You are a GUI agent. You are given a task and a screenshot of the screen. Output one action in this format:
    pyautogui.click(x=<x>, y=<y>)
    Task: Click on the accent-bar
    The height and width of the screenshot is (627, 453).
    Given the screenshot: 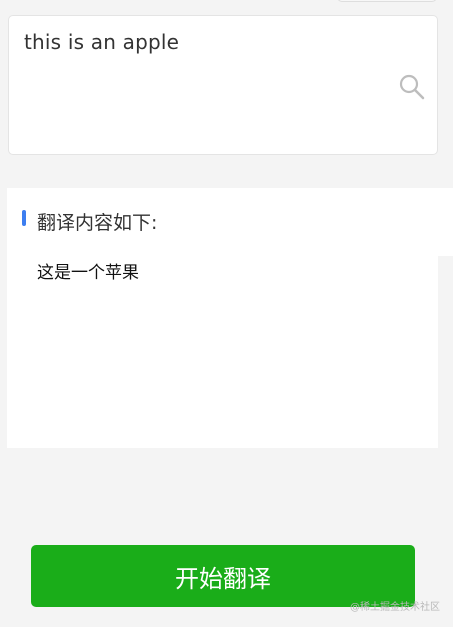 What is the action you would take?
    pyautogui.click(x=24, y=218)
    